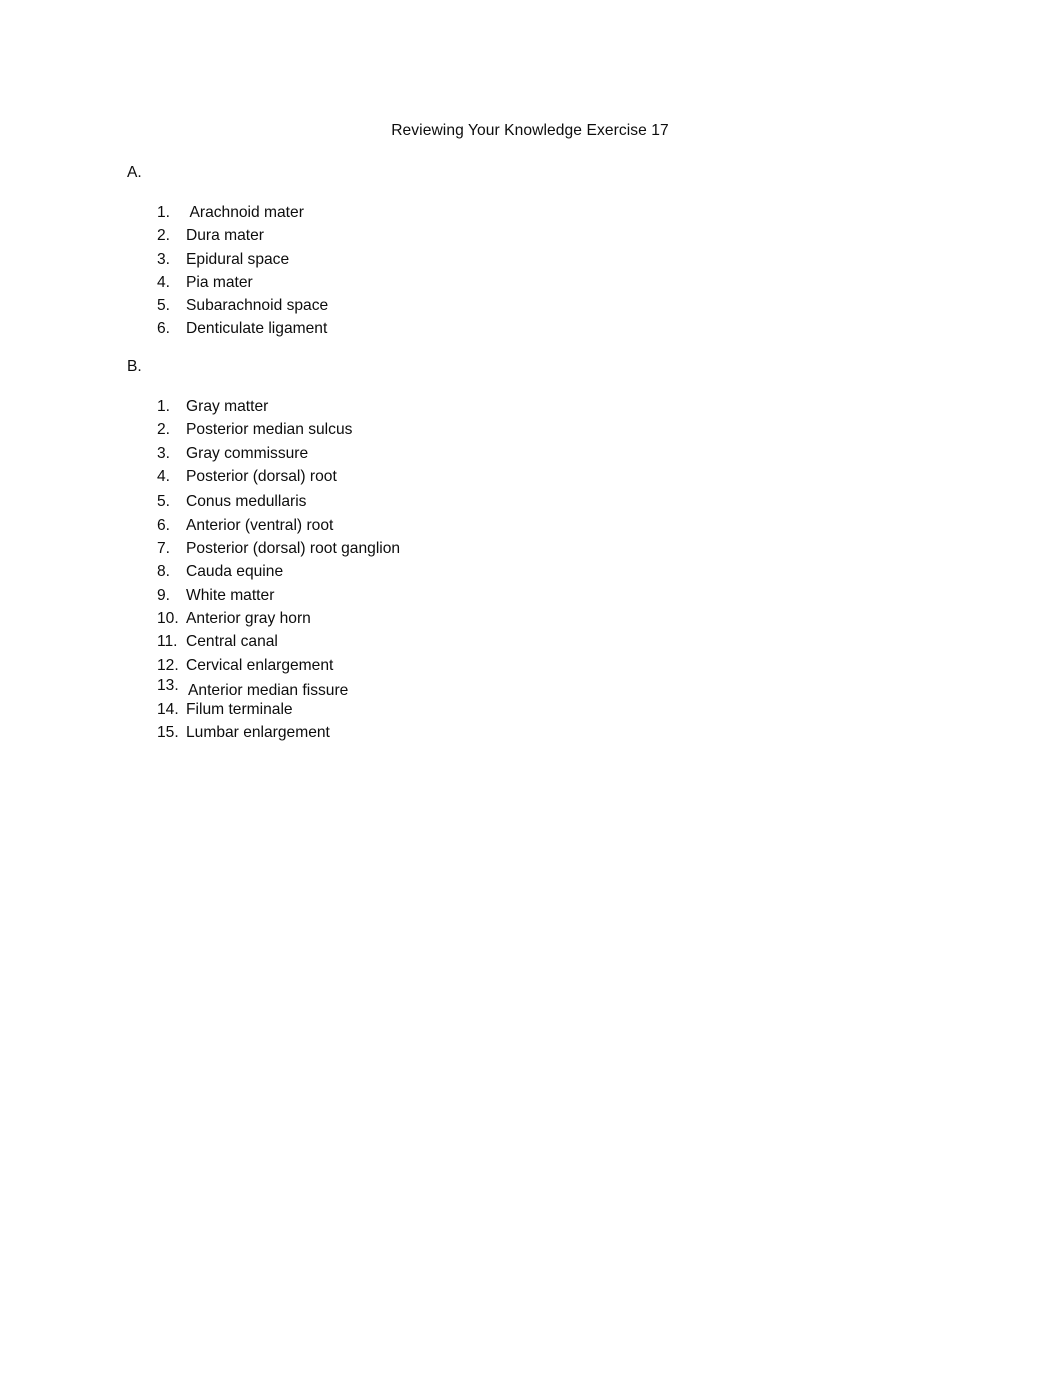  Describe the element at coordinates (176, 429) in the screenshot. I see `list-item: 2. Posterior median sulcus` at that location.